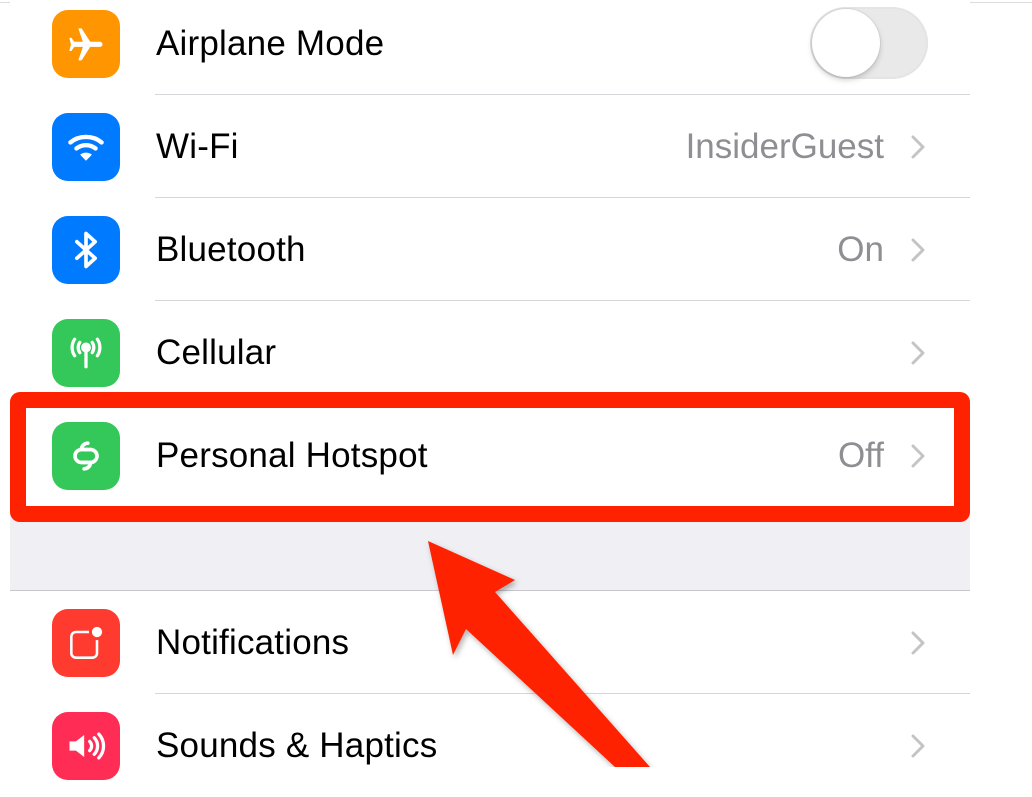 The width and height of the screenshot is (1032, 797). I want to click on hotspot-status: Off, so click(860, 455).